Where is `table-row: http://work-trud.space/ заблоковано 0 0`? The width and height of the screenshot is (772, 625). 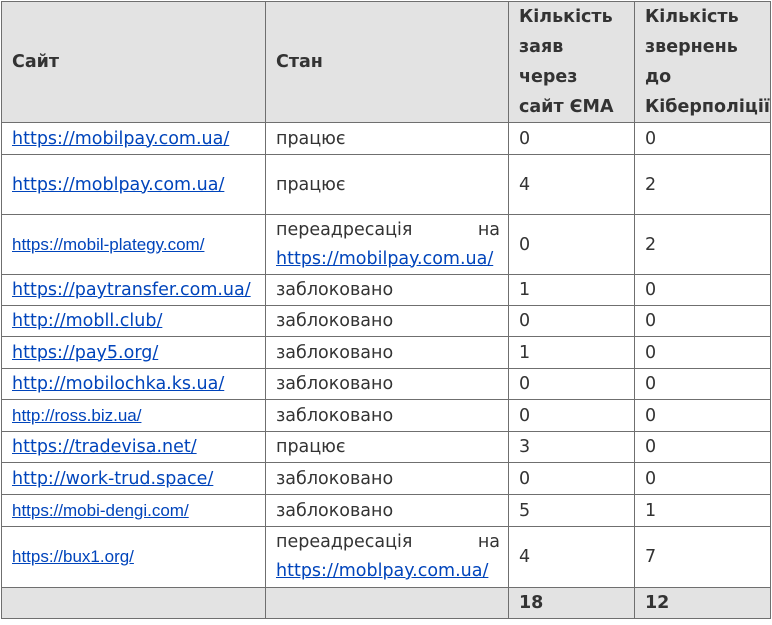 table-row: http://work-trud.space/ заблоковано 0 0 is located at coordinates (386, 478).